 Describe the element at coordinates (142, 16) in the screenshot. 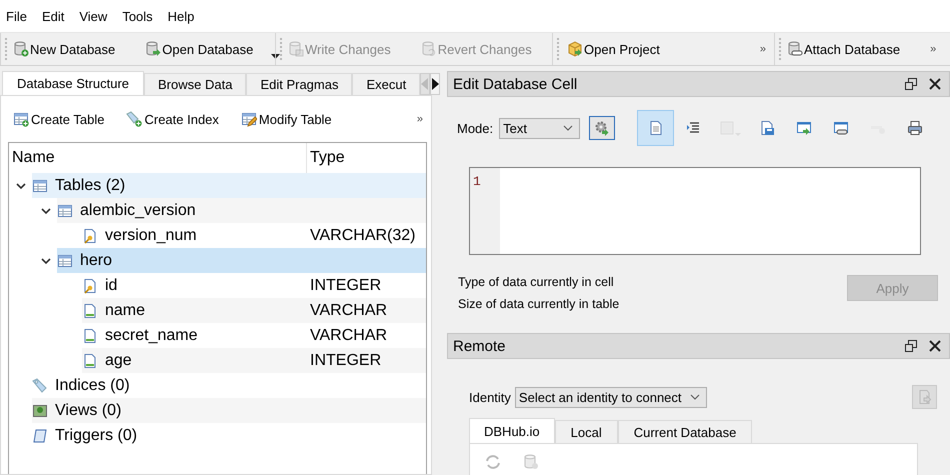

I see `menu-item: Tools` at that location.